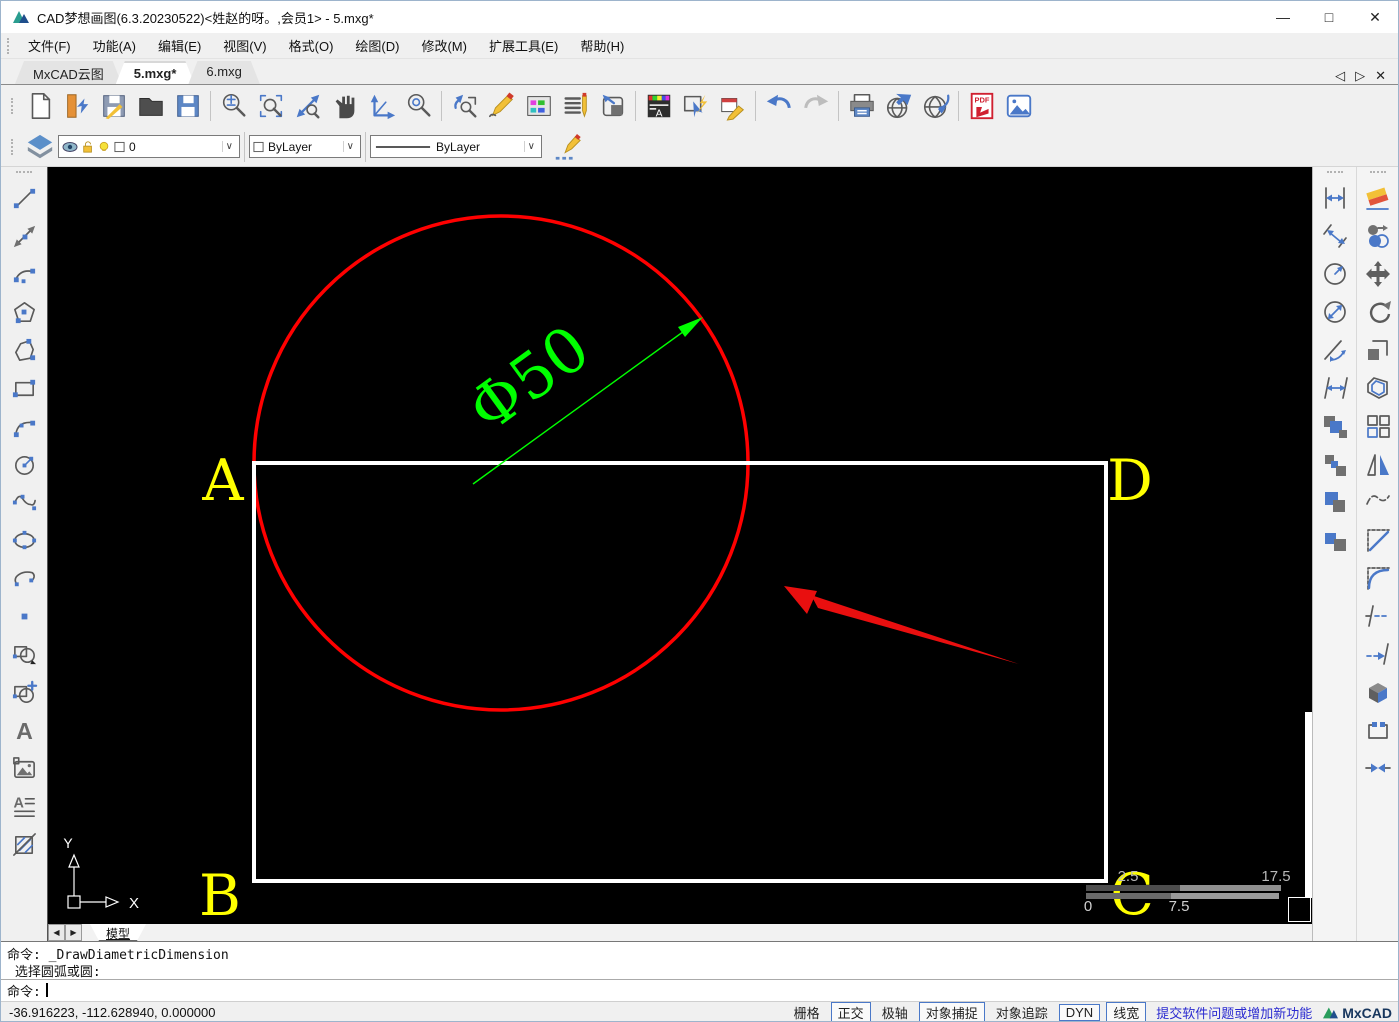  I want to click on dim-baseline-icon, so click(1335, 388).